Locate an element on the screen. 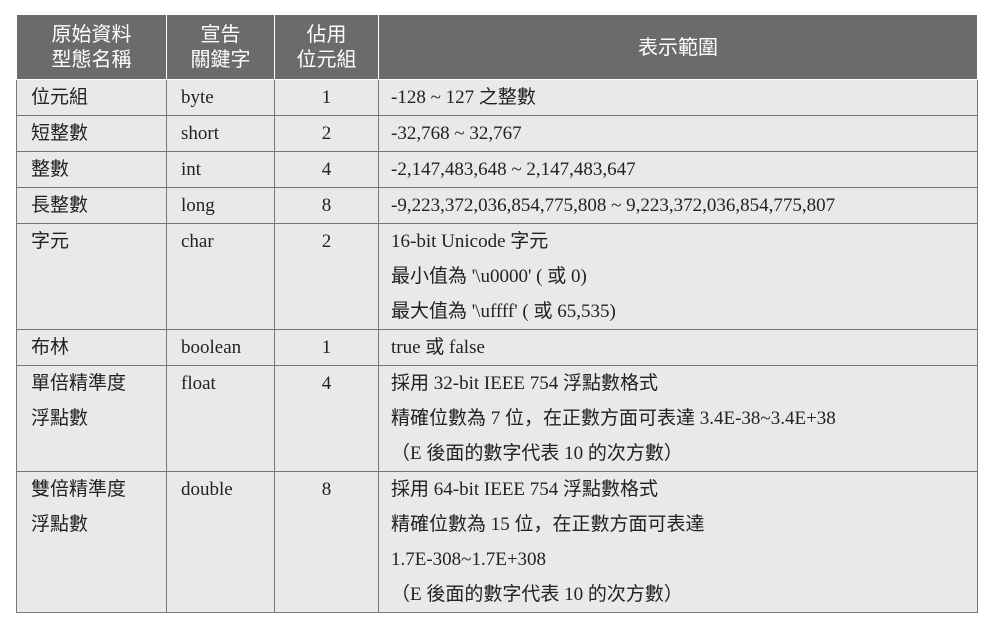 The image size is (992, 639). type-name-text: 單倍精準度 is located at coordinates (79, 383).